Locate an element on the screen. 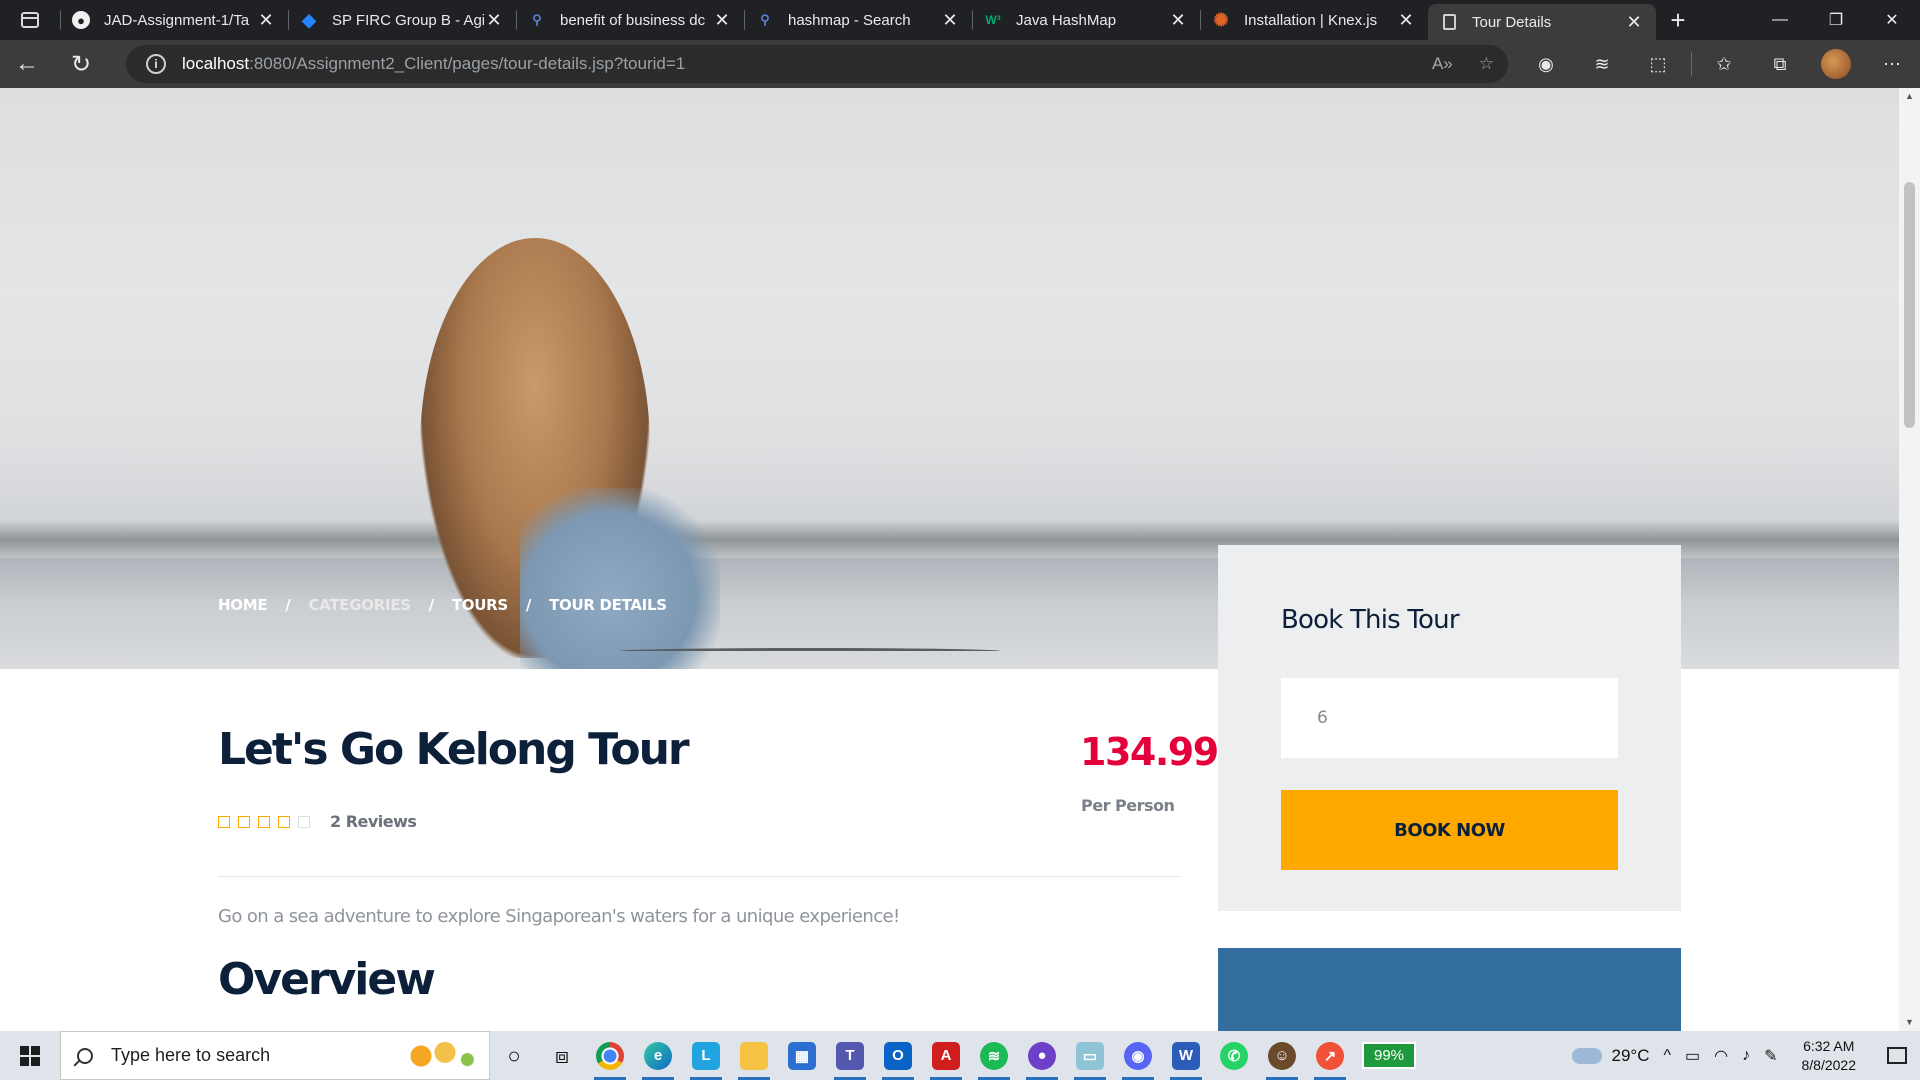 The width and height of the screenshot is (1920, 1080). booking-panel: Book This Tour BOOK NOW is located at coordinates (1449, 728).